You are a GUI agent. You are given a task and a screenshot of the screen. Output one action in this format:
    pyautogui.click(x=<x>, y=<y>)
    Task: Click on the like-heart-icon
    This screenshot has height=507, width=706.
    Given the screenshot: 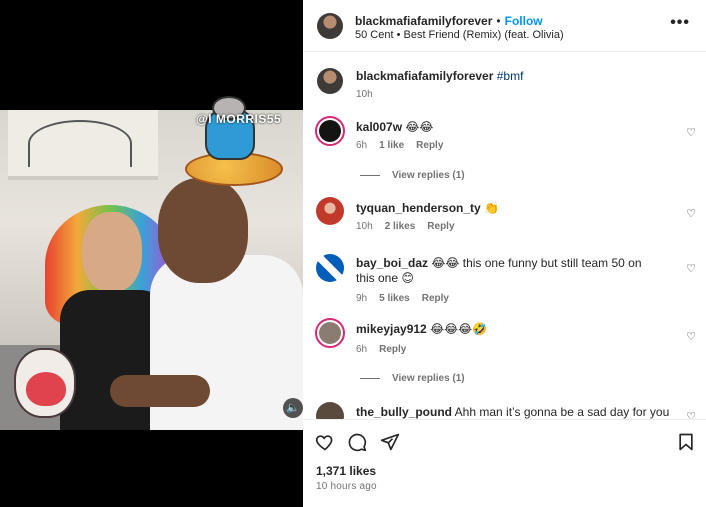 What is the action you would take?
    pyautogui.click(x=325, y=442)
    